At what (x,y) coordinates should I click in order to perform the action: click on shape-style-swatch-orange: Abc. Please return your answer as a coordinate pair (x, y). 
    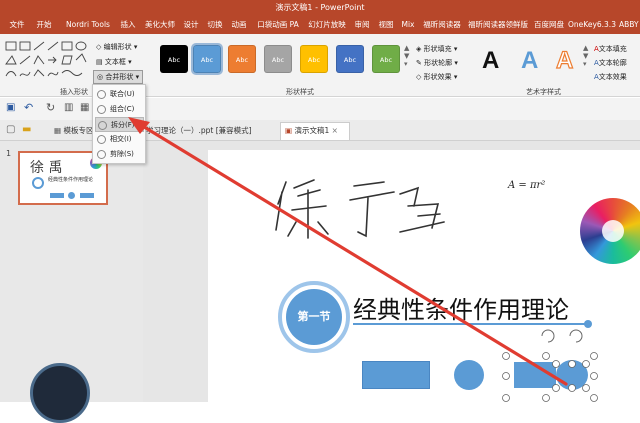
    Looking at the image, I should click on (242, 59).